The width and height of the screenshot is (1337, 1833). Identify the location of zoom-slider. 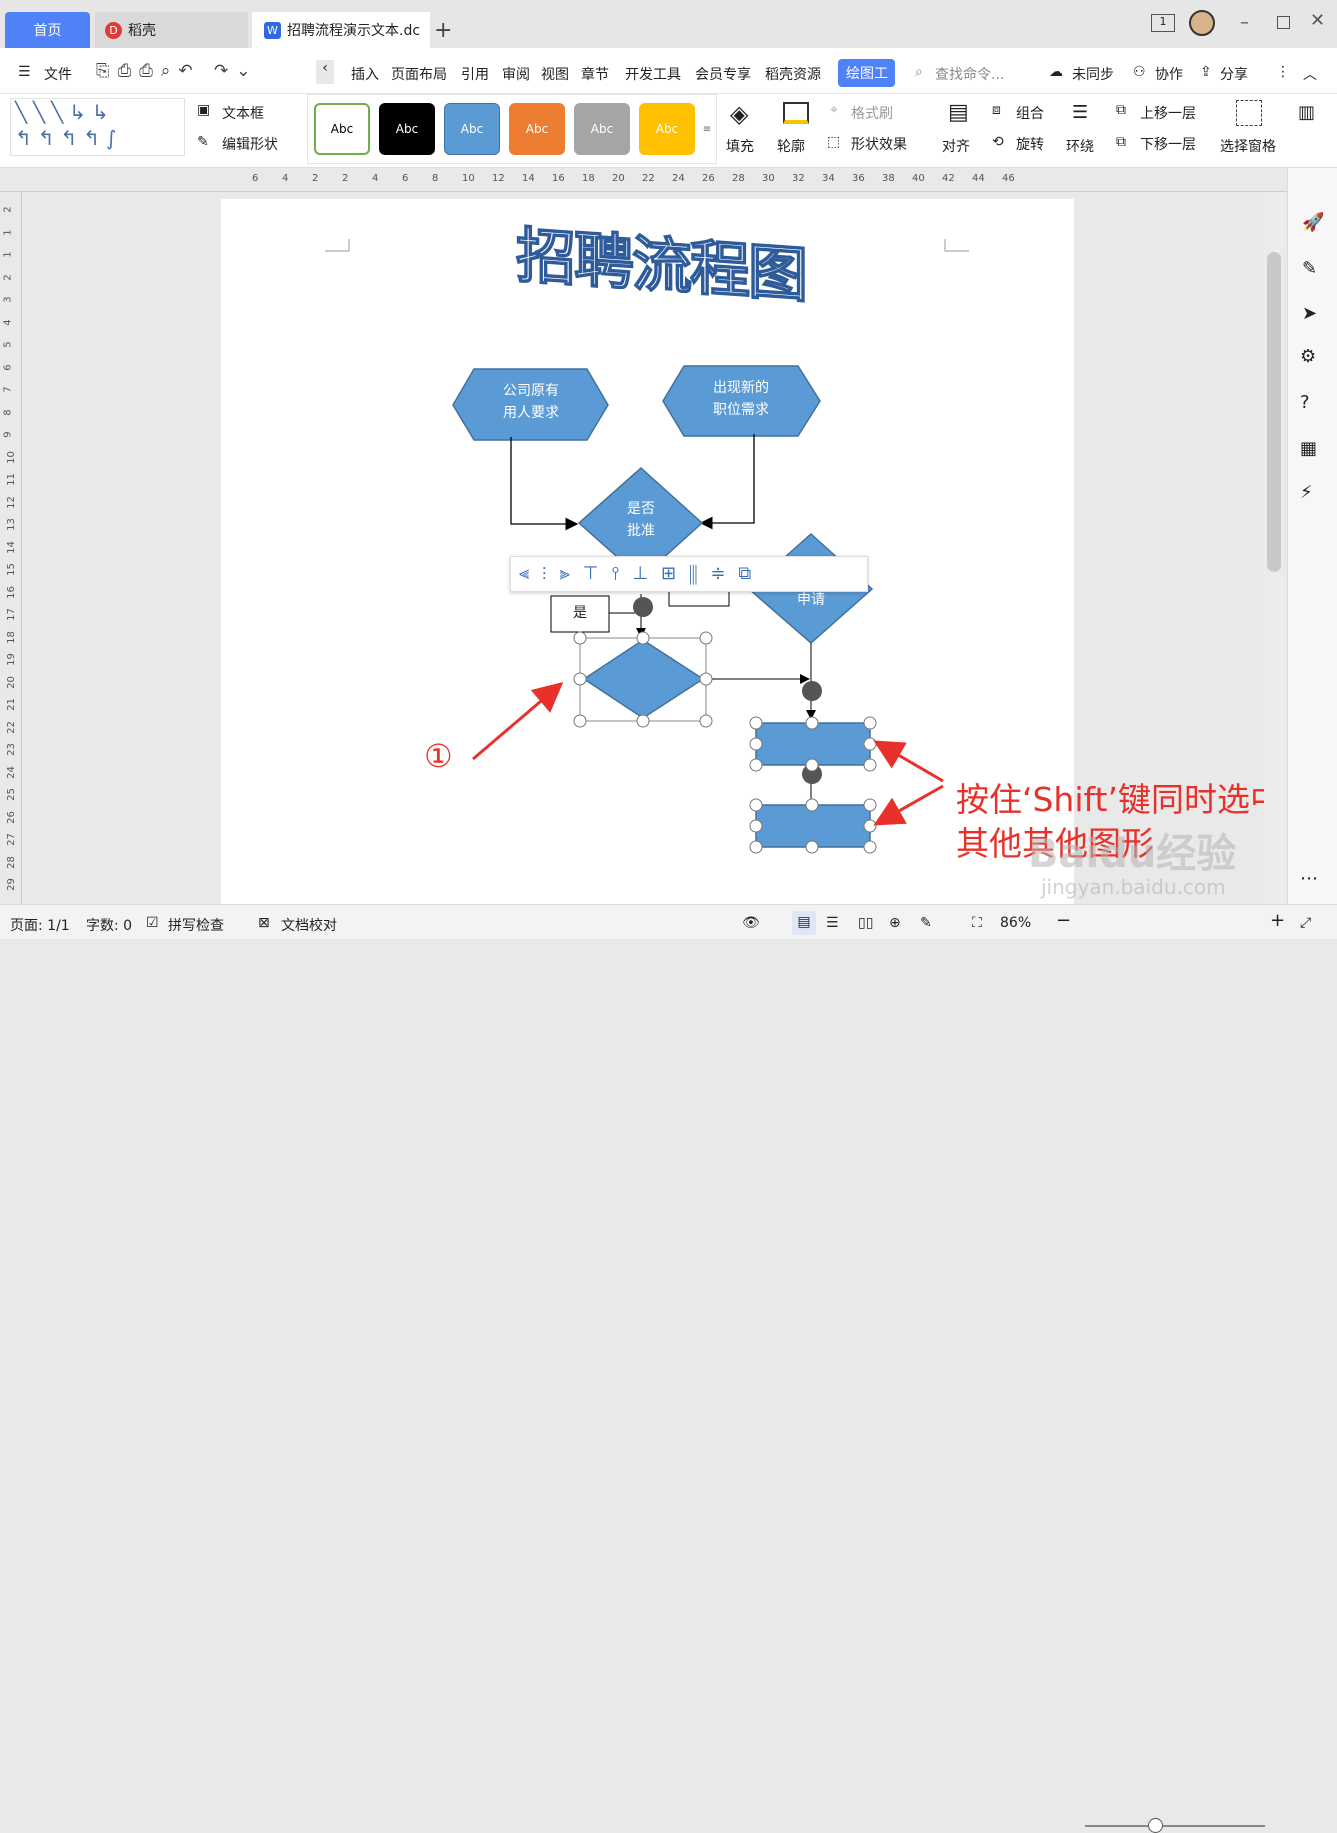
(1175, 1826).